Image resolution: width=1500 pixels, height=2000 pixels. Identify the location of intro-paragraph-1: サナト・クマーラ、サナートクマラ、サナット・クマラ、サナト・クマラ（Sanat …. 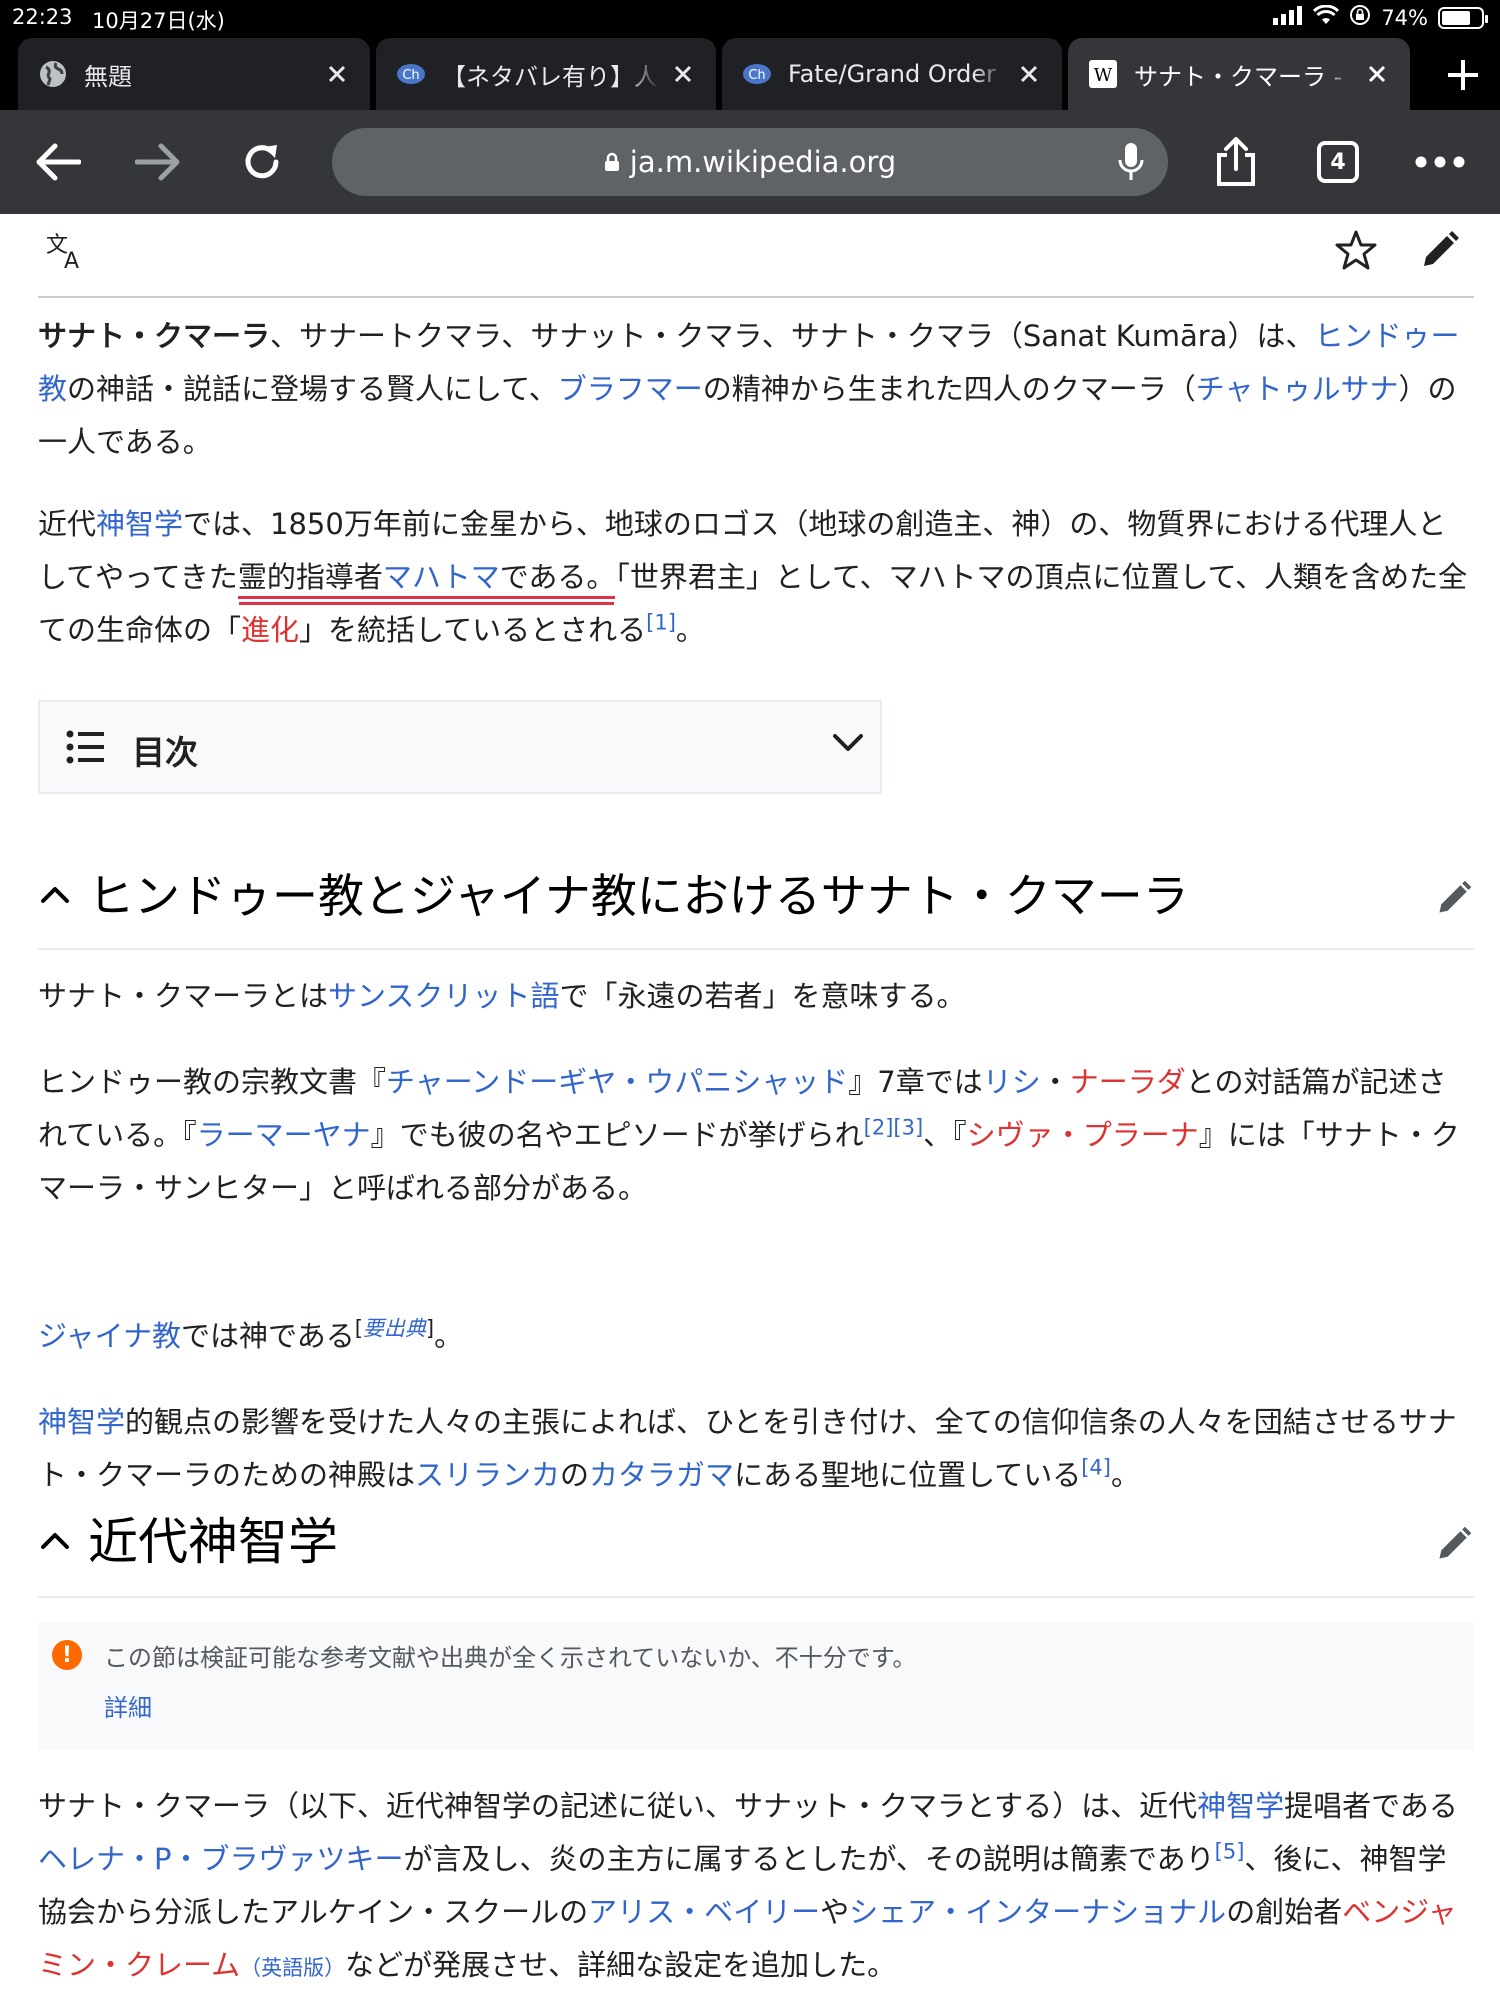
(756, 389).